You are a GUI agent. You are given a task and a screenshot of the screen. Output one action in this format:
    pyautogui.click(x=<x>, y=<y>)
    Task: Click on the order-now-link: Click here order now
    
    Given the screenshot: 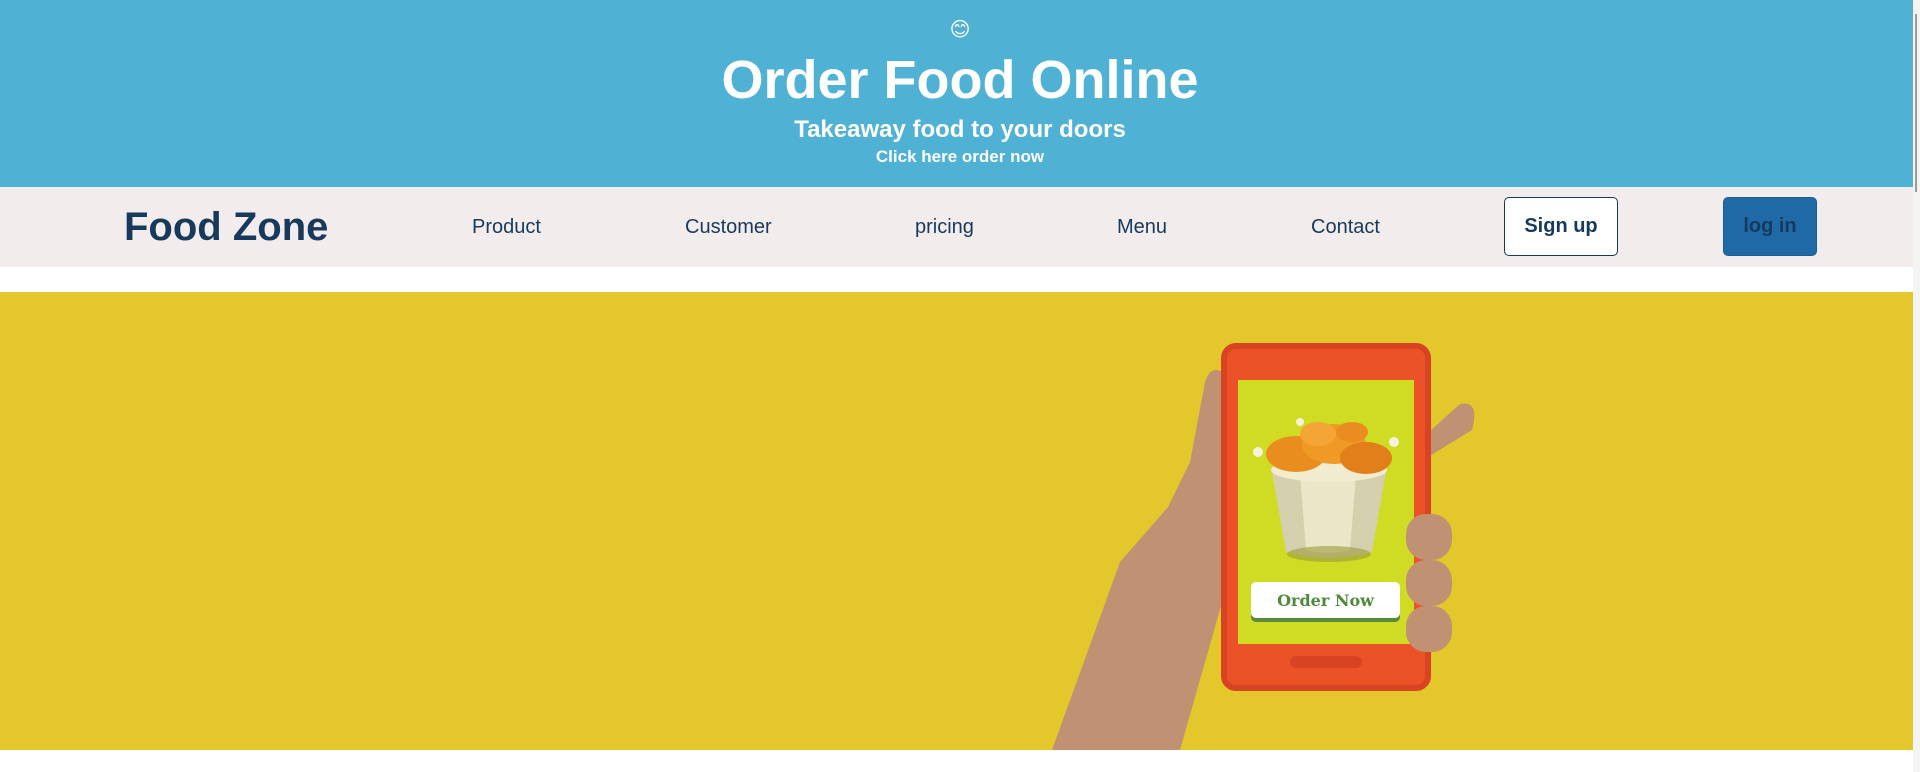 What is the action you would take?
    pyautogui.click(x=960, y=157)
    